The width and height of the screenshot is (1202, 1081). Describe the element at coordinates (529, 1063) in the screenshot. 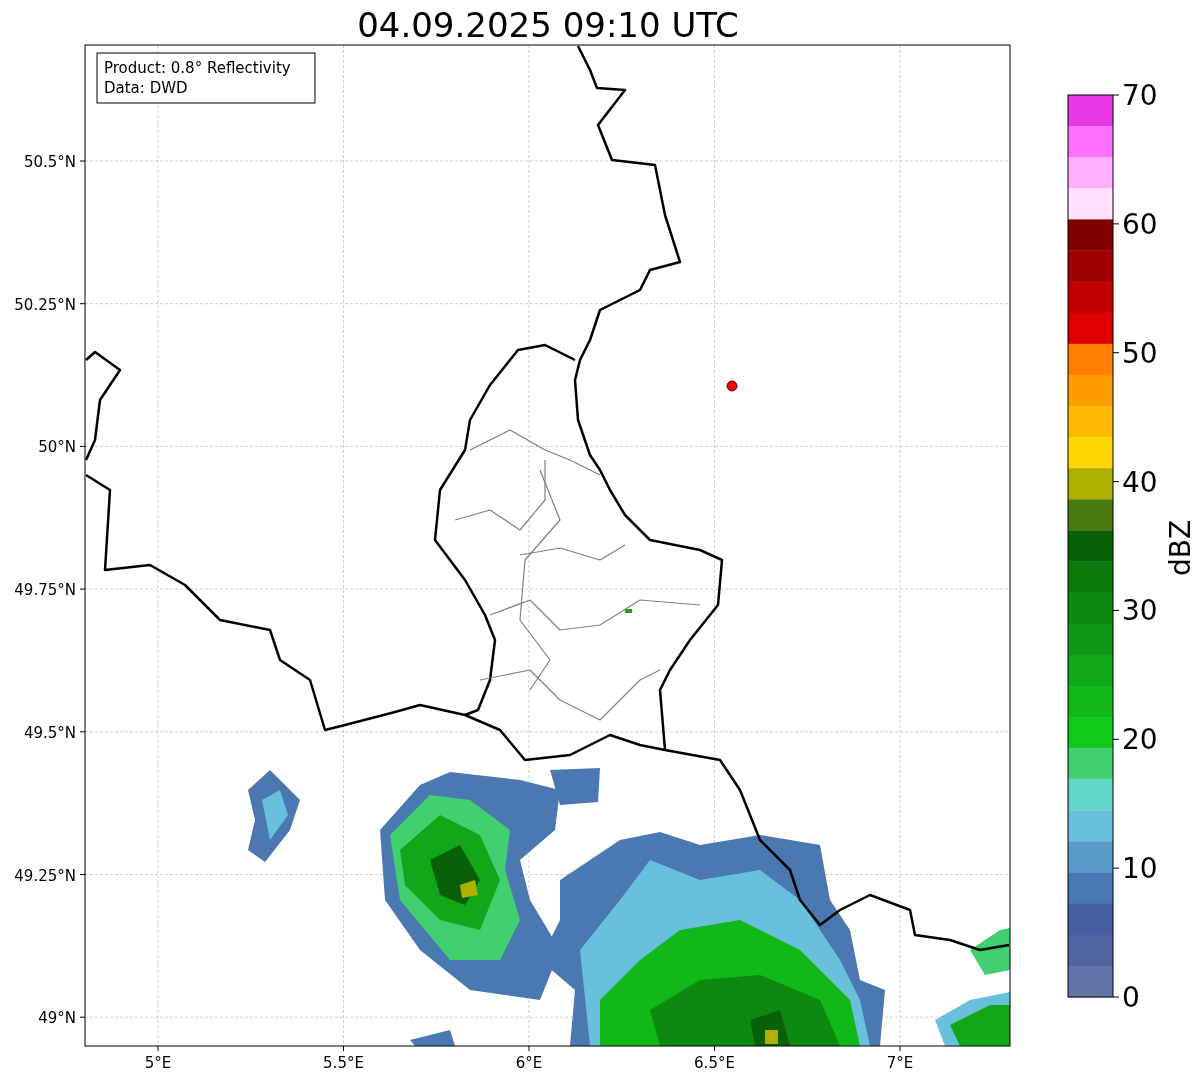

I see `x-tick-label: 6°E` at that location.